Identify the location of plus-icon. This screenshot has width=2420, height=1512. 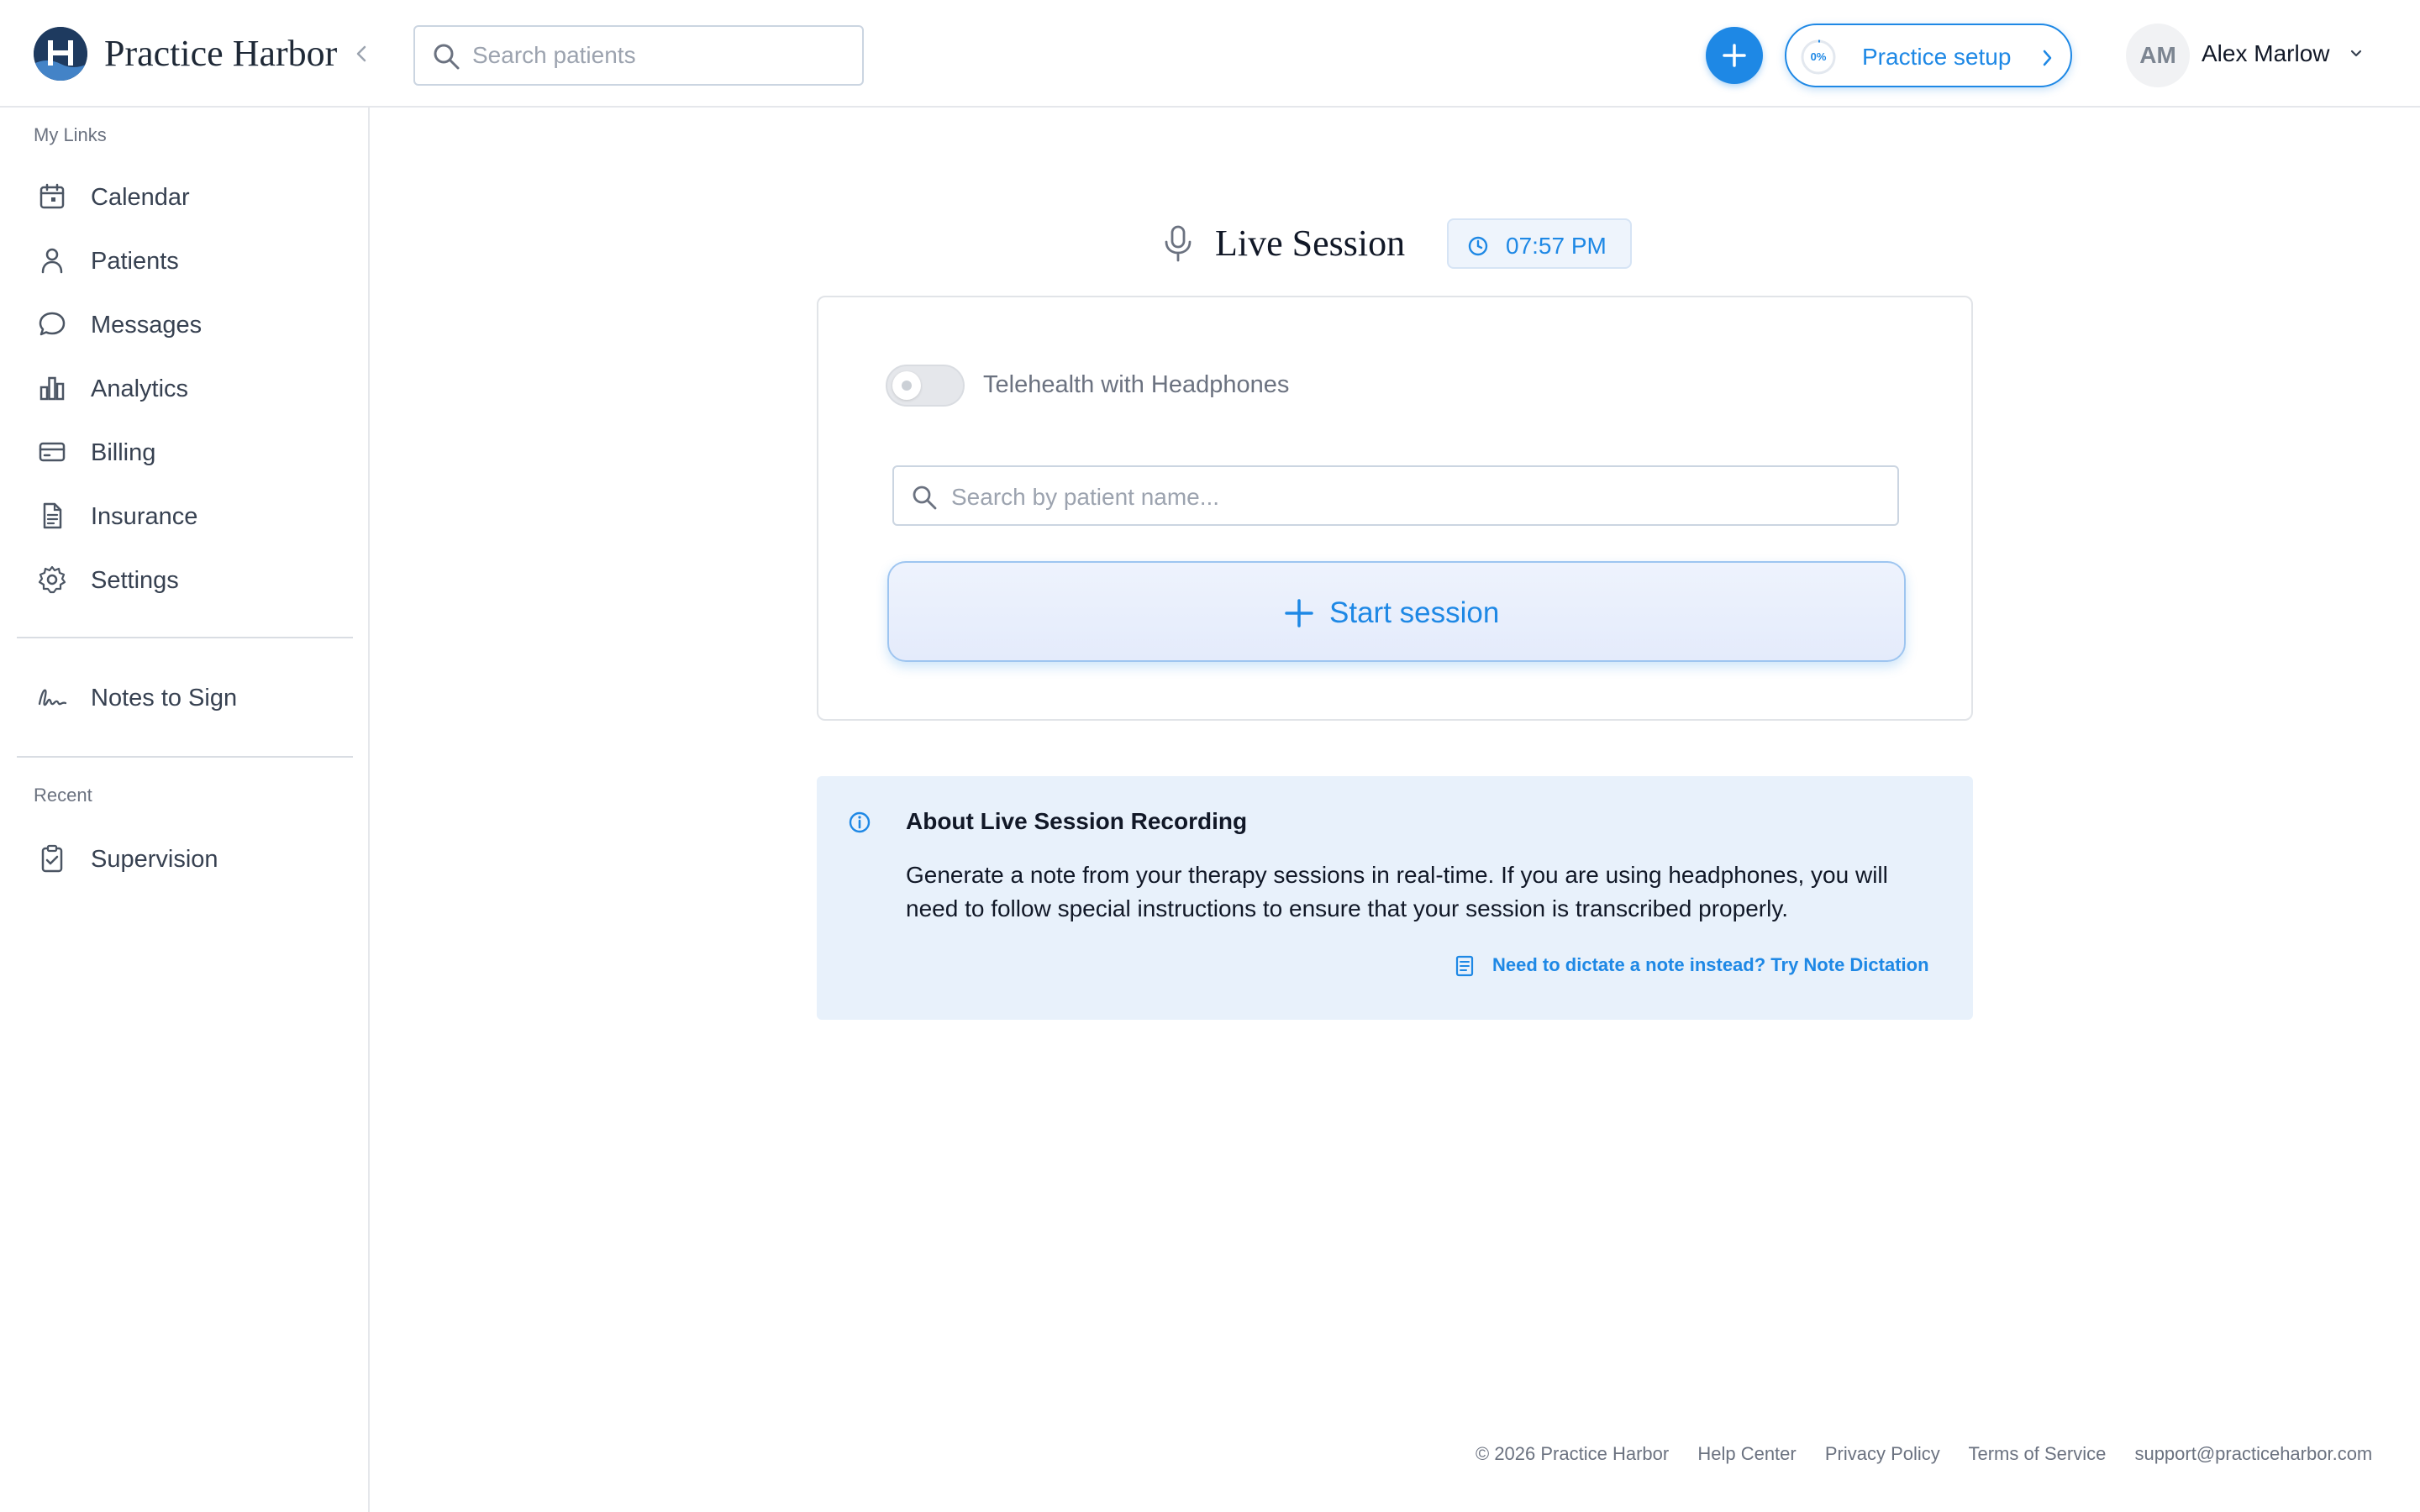
(1299, 615).